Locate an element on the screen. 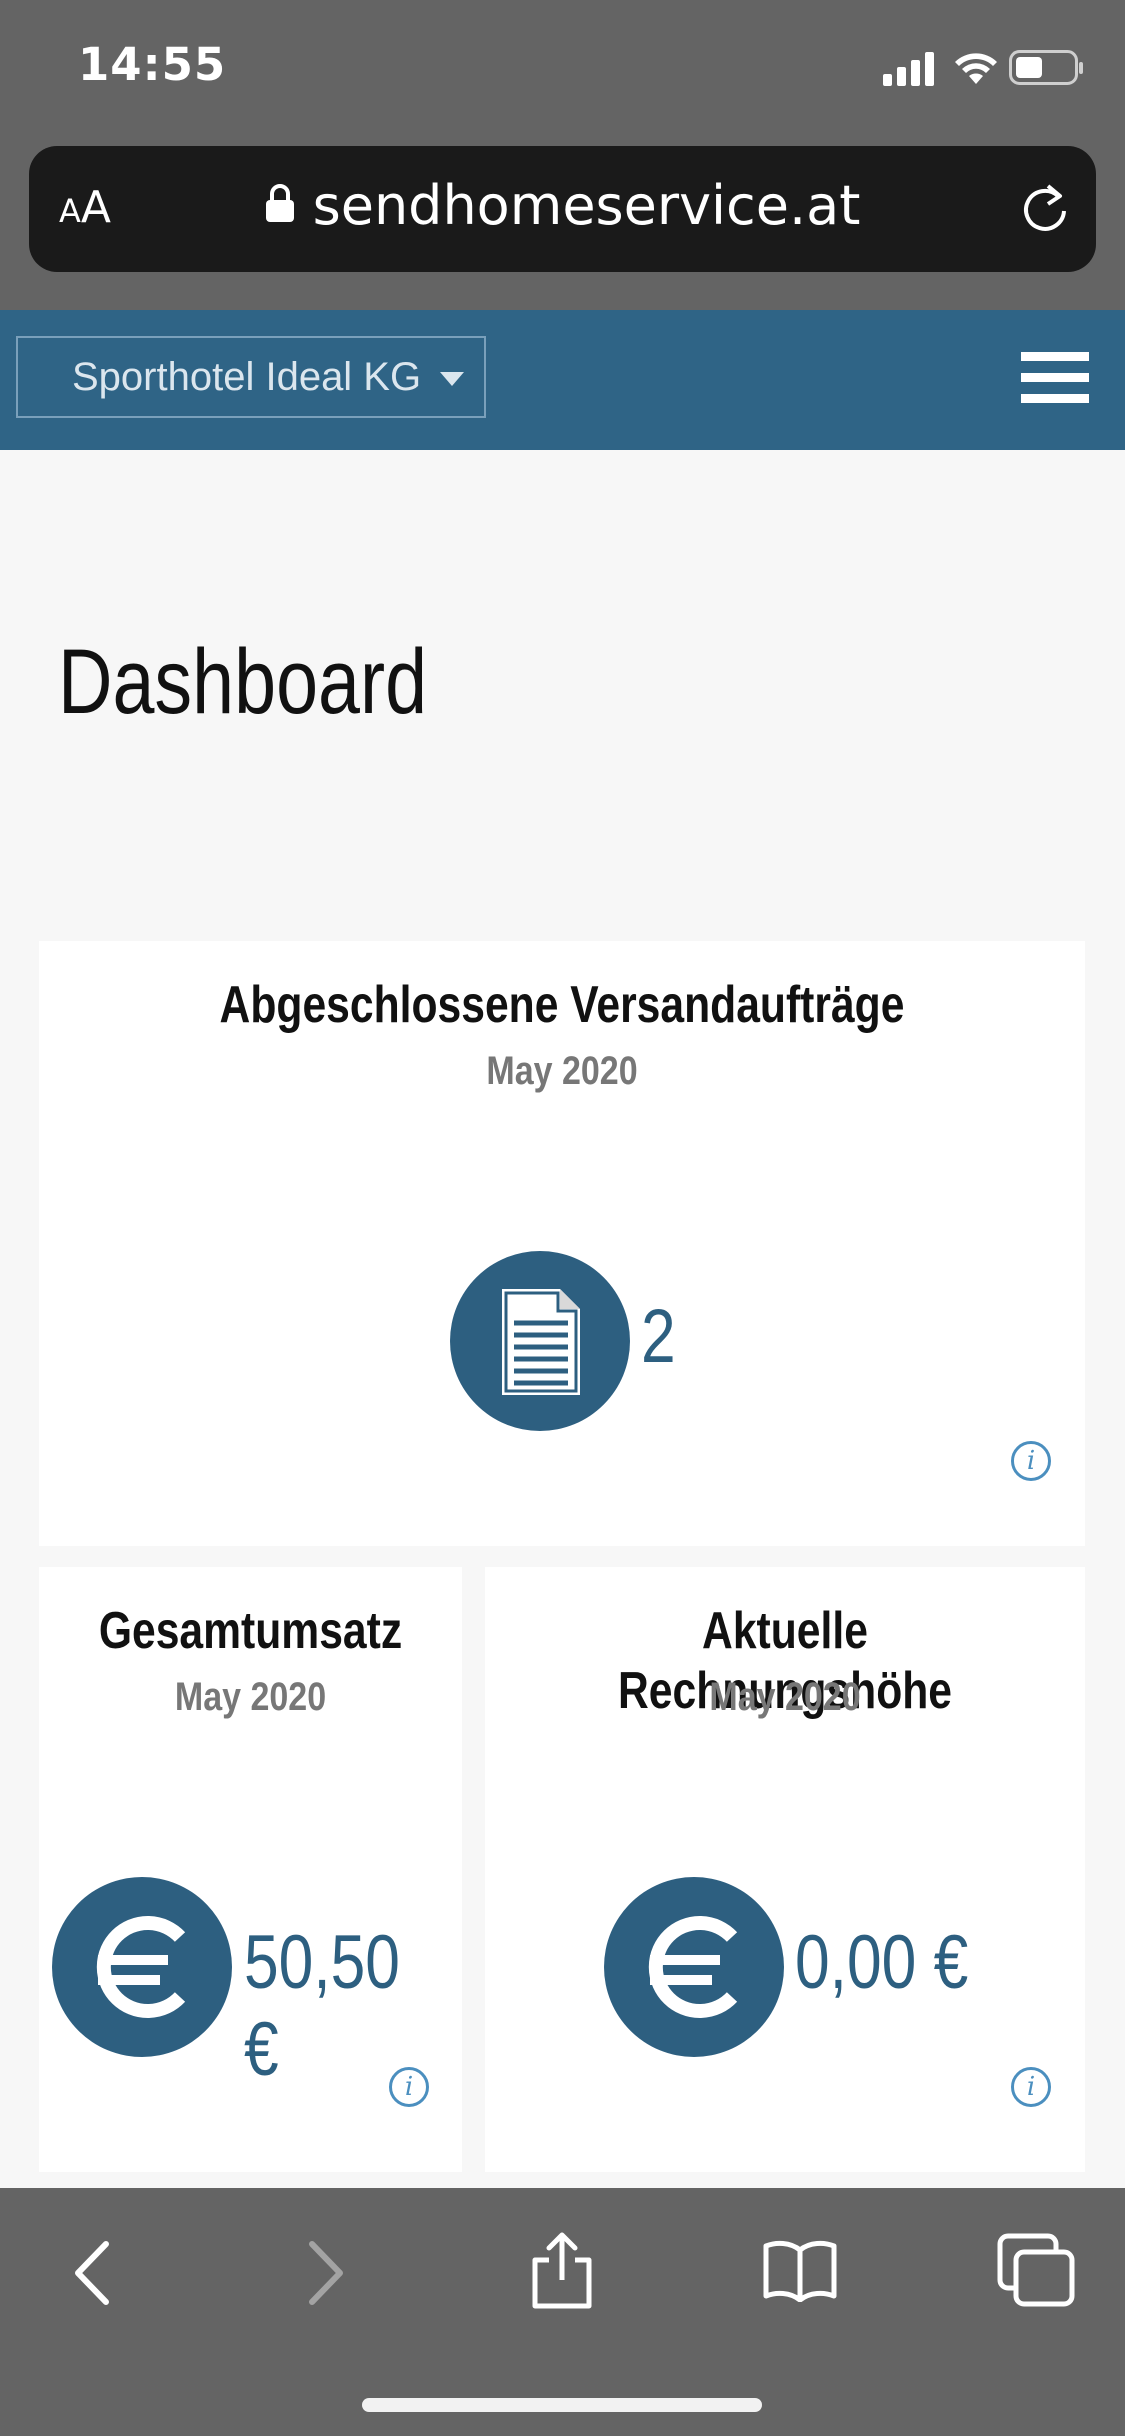  card-title: Gesamtumsatz is located at coordinates (250, 1631).